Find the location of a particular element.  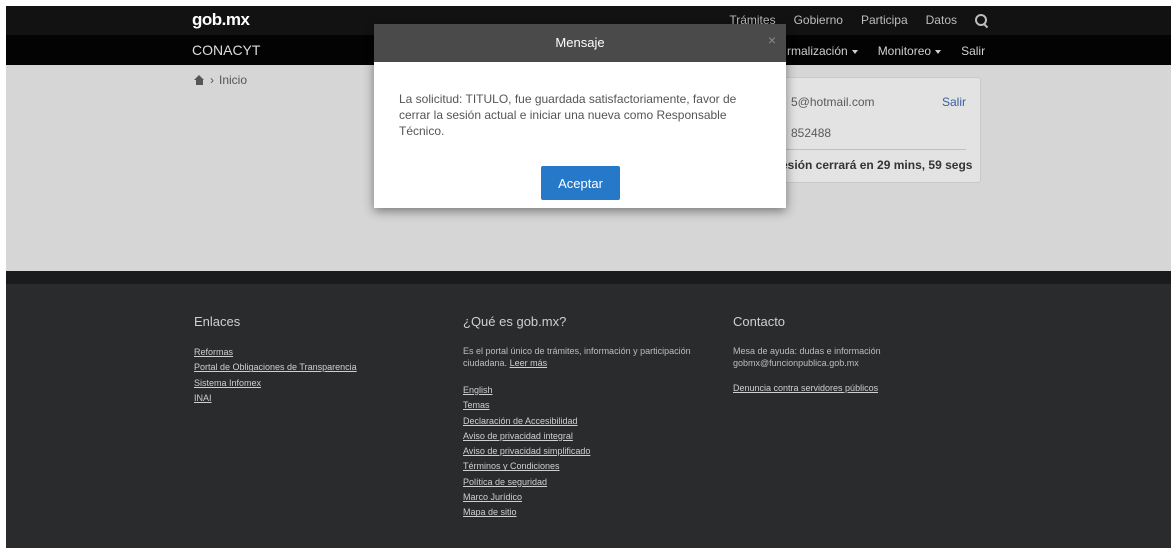

chevron-right-icon: › is located at coordinates (212, 80).